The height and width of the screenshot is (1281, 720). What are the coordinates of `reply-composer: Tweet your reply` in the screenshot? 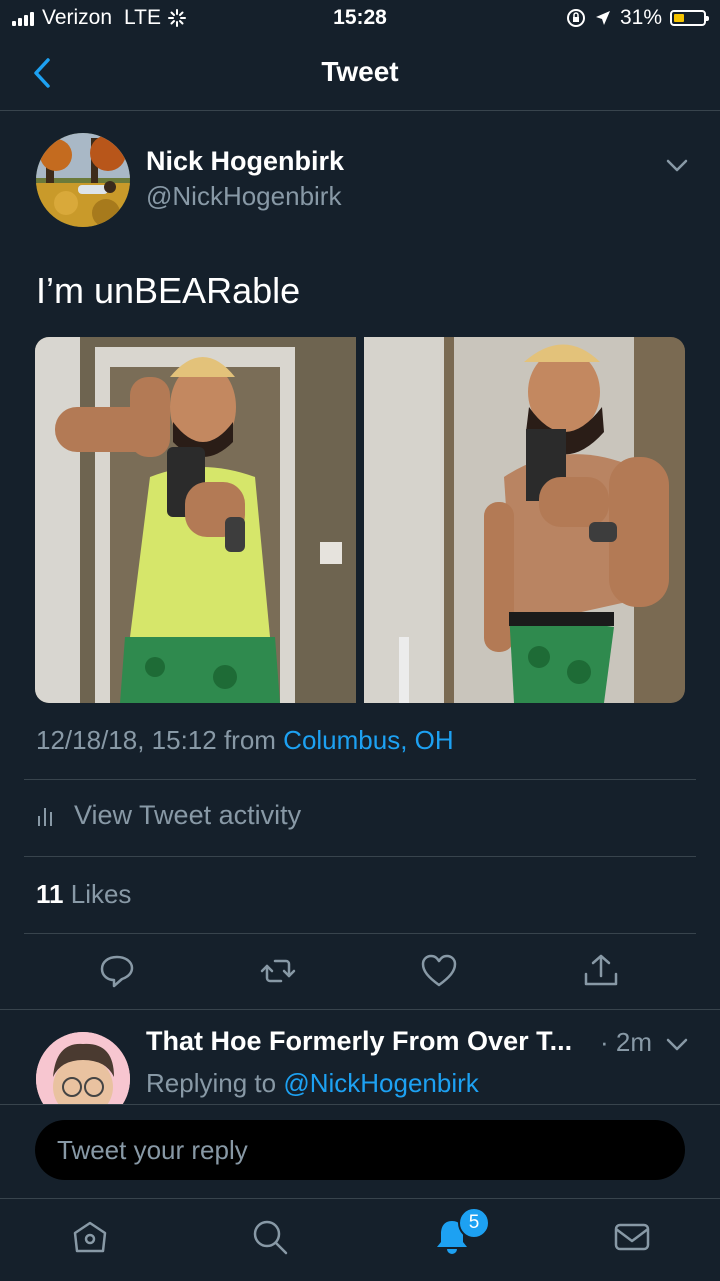 It's located at (360, 1151).